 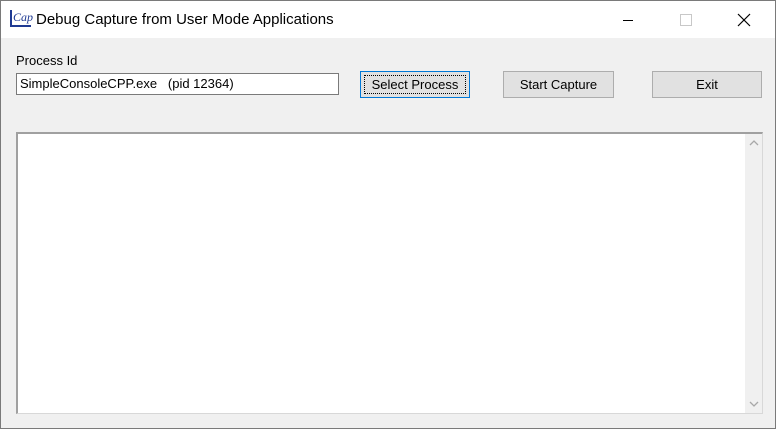 I want to click on maximize-button, so click(x=686, y=19).